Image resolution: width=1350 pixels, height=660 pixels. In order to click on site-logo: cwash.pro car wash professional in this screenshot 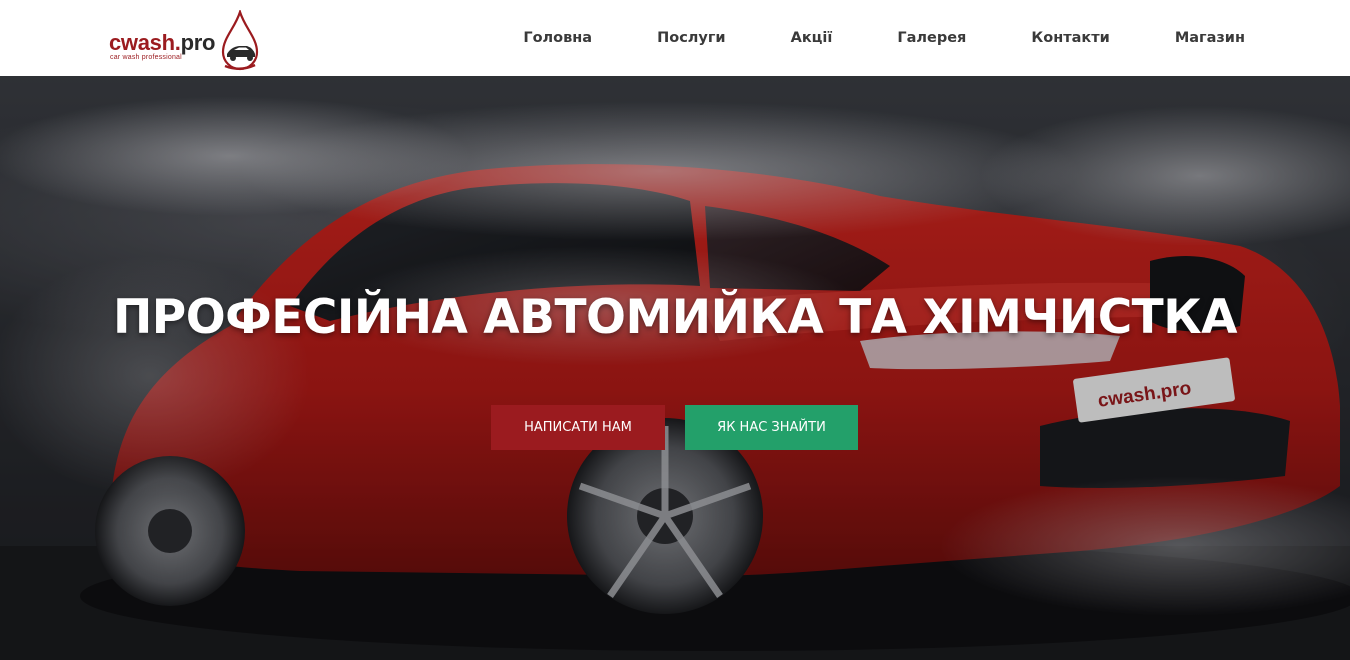, I will do `click(187, 40)`.